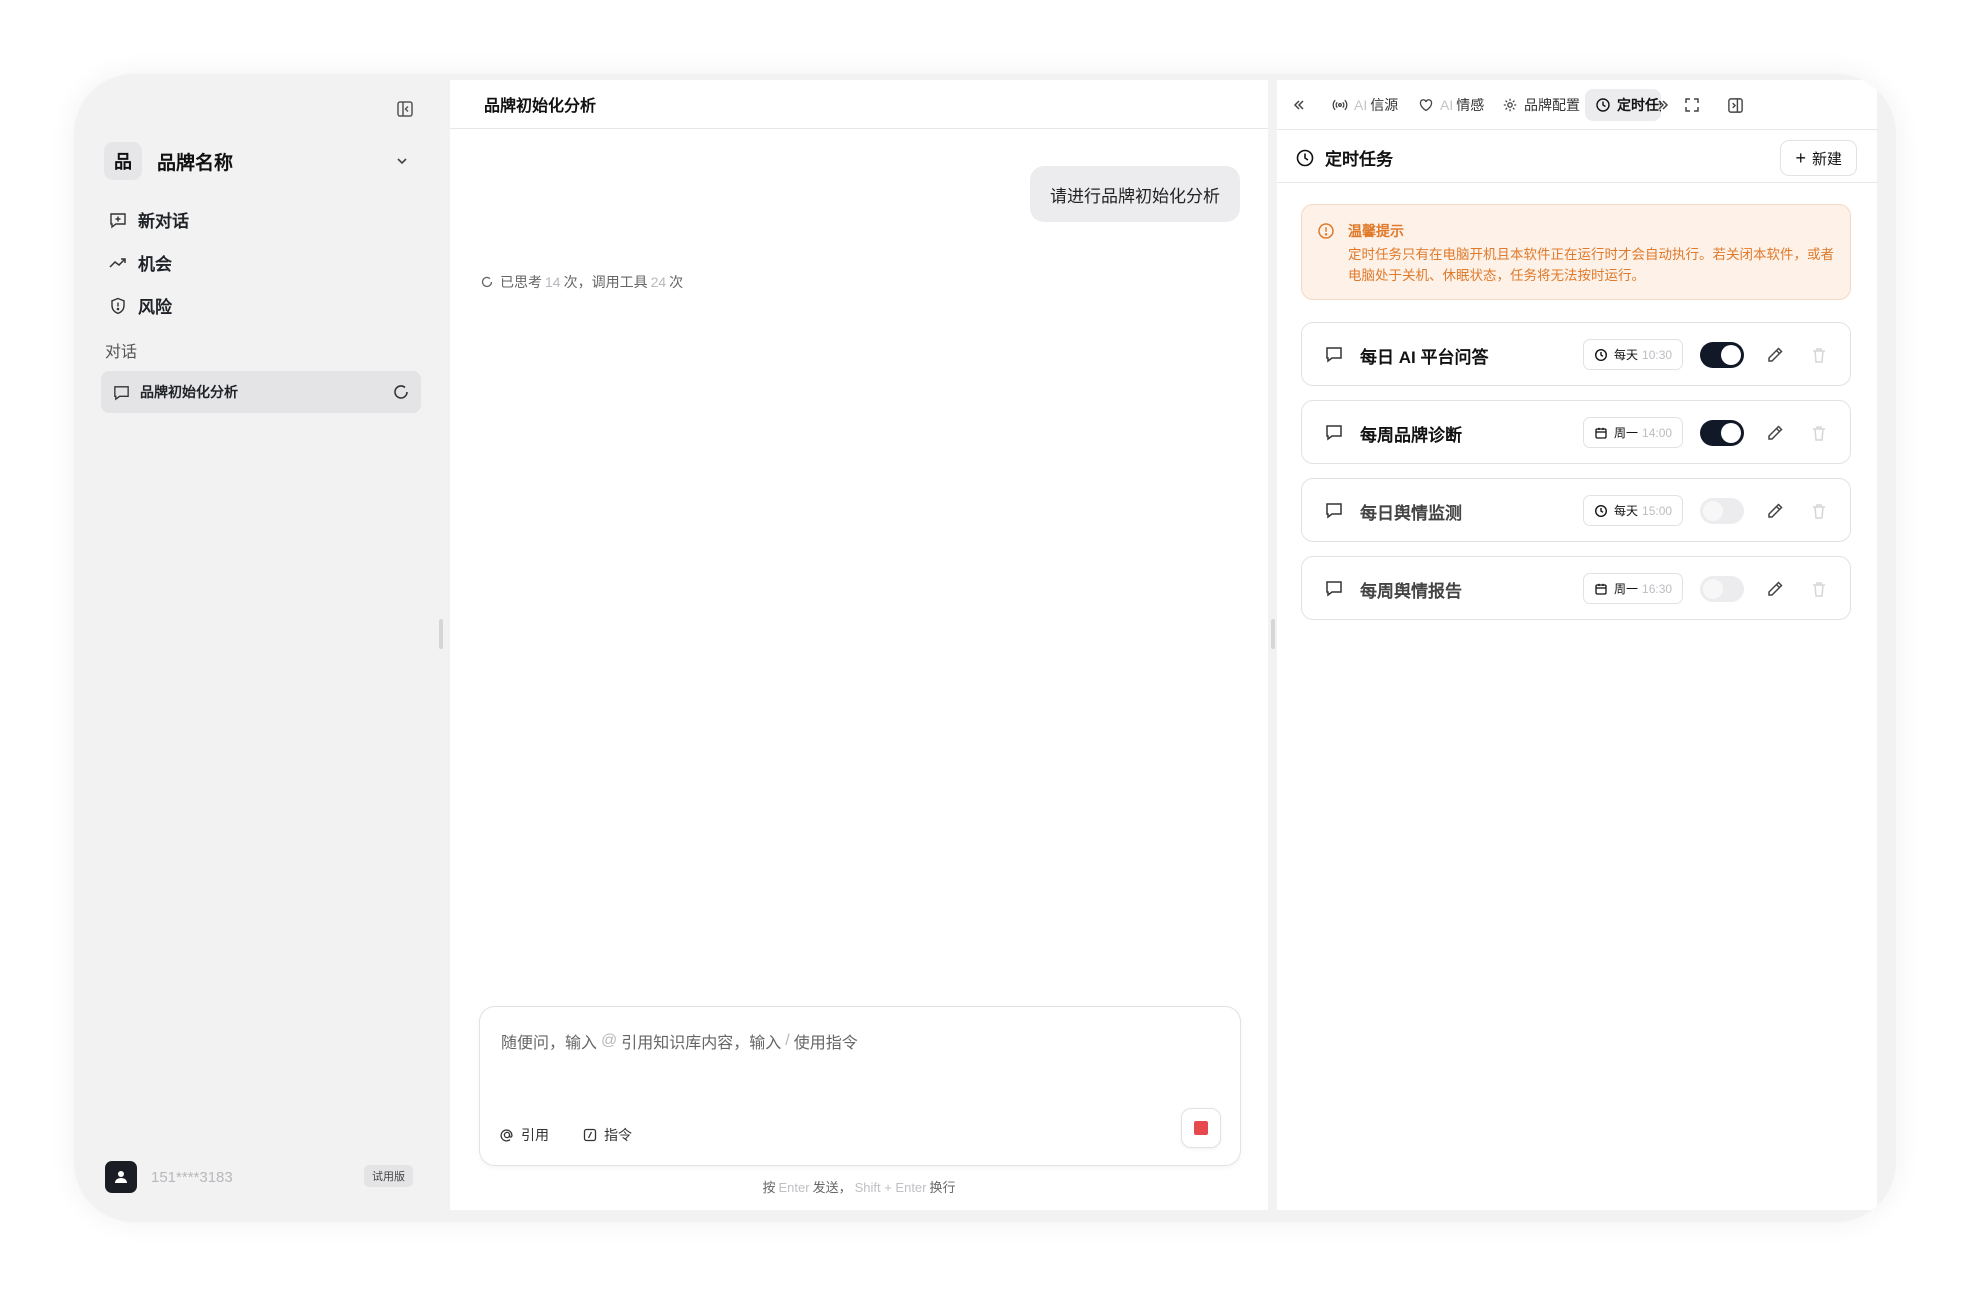 The image size is (1973, 1296). I want to click on chevrons-left-icon, so click(1299, 105).